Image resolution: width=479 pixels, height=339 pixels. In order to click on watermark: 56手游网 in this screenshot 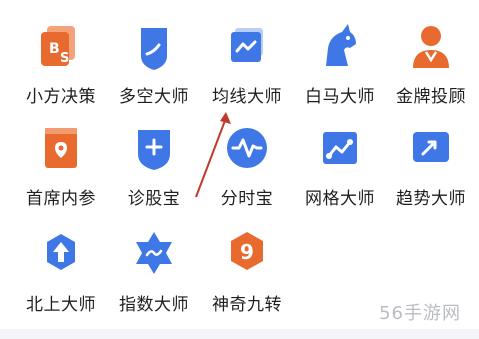, I will do `click(420, 313)`.